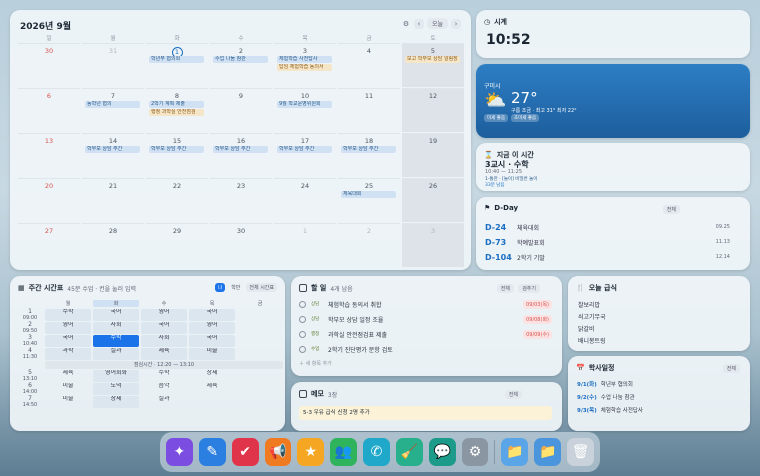 The image size is (760, 476). I want to click on clean-app-icon: 🧹, so click(409, 452).